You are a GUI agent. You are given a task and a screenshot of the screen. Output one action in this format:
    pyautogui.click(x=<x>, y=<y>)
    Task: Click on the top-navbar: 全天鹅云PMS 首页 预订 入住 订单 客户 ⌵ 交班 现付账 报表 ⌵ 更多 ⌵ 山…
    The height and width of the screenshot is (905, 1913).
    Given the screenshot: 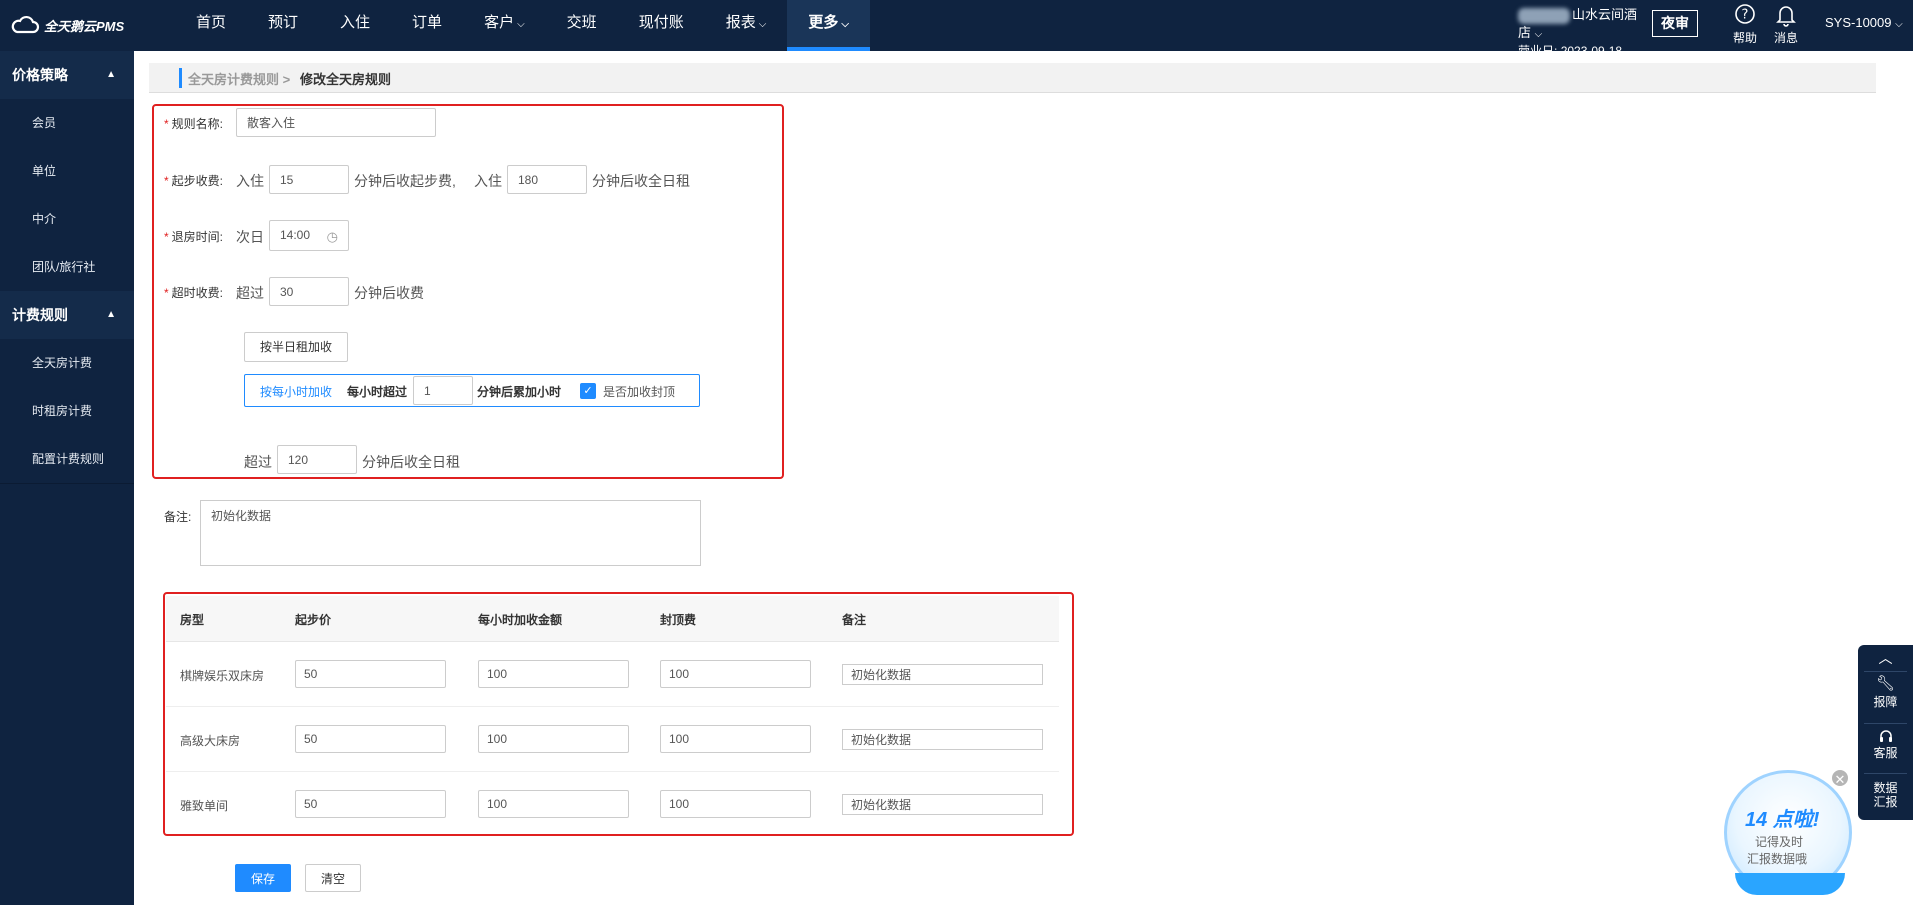 What is the action you would take?
    pyautogui.click(x=956, y=29)
    